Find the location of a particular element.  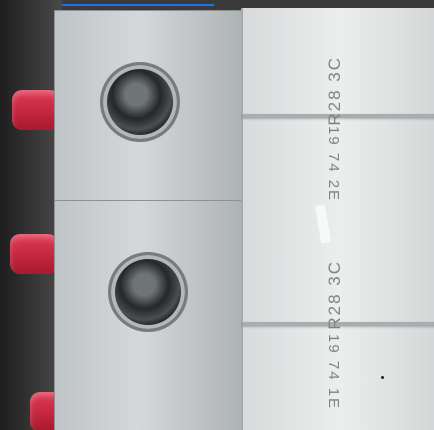

breaker-code-label: 19 74 1E is located at coordinates (333, 372).